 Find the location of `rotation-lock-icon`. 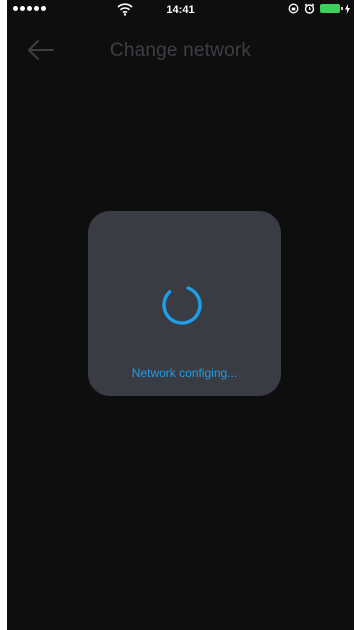

rotation-lock-icon is located at coordinates (293, 8).